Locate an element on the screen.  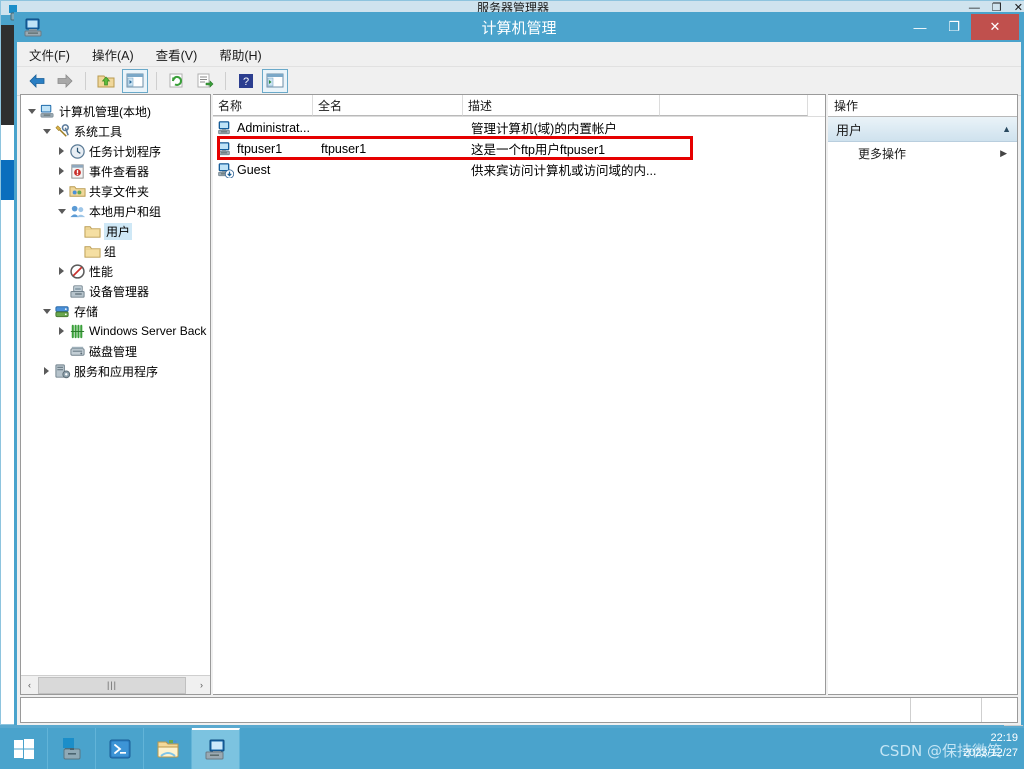
taskbar-file-explorer is located at coordinates (168, 748).